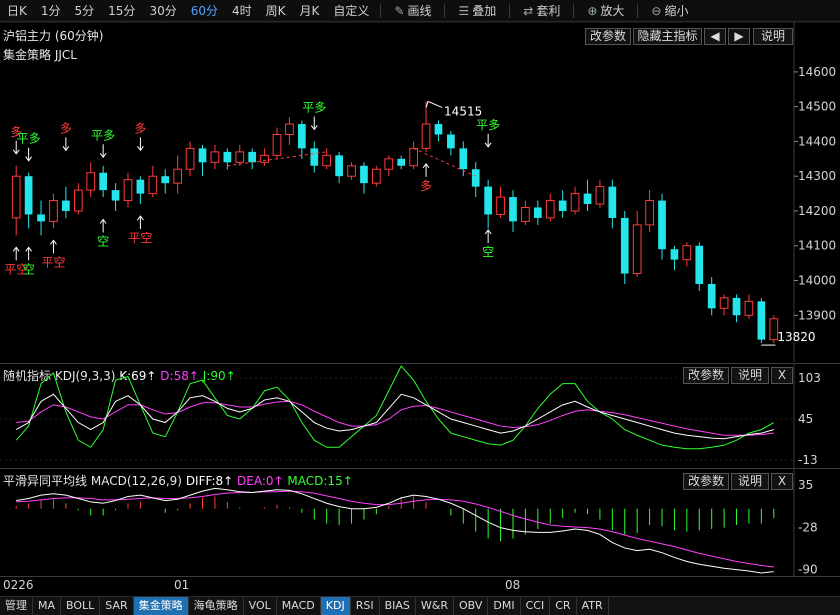 This screenshot has height=615, width=840. I want to click on period-tab-3: 15分, so click(121, 11).